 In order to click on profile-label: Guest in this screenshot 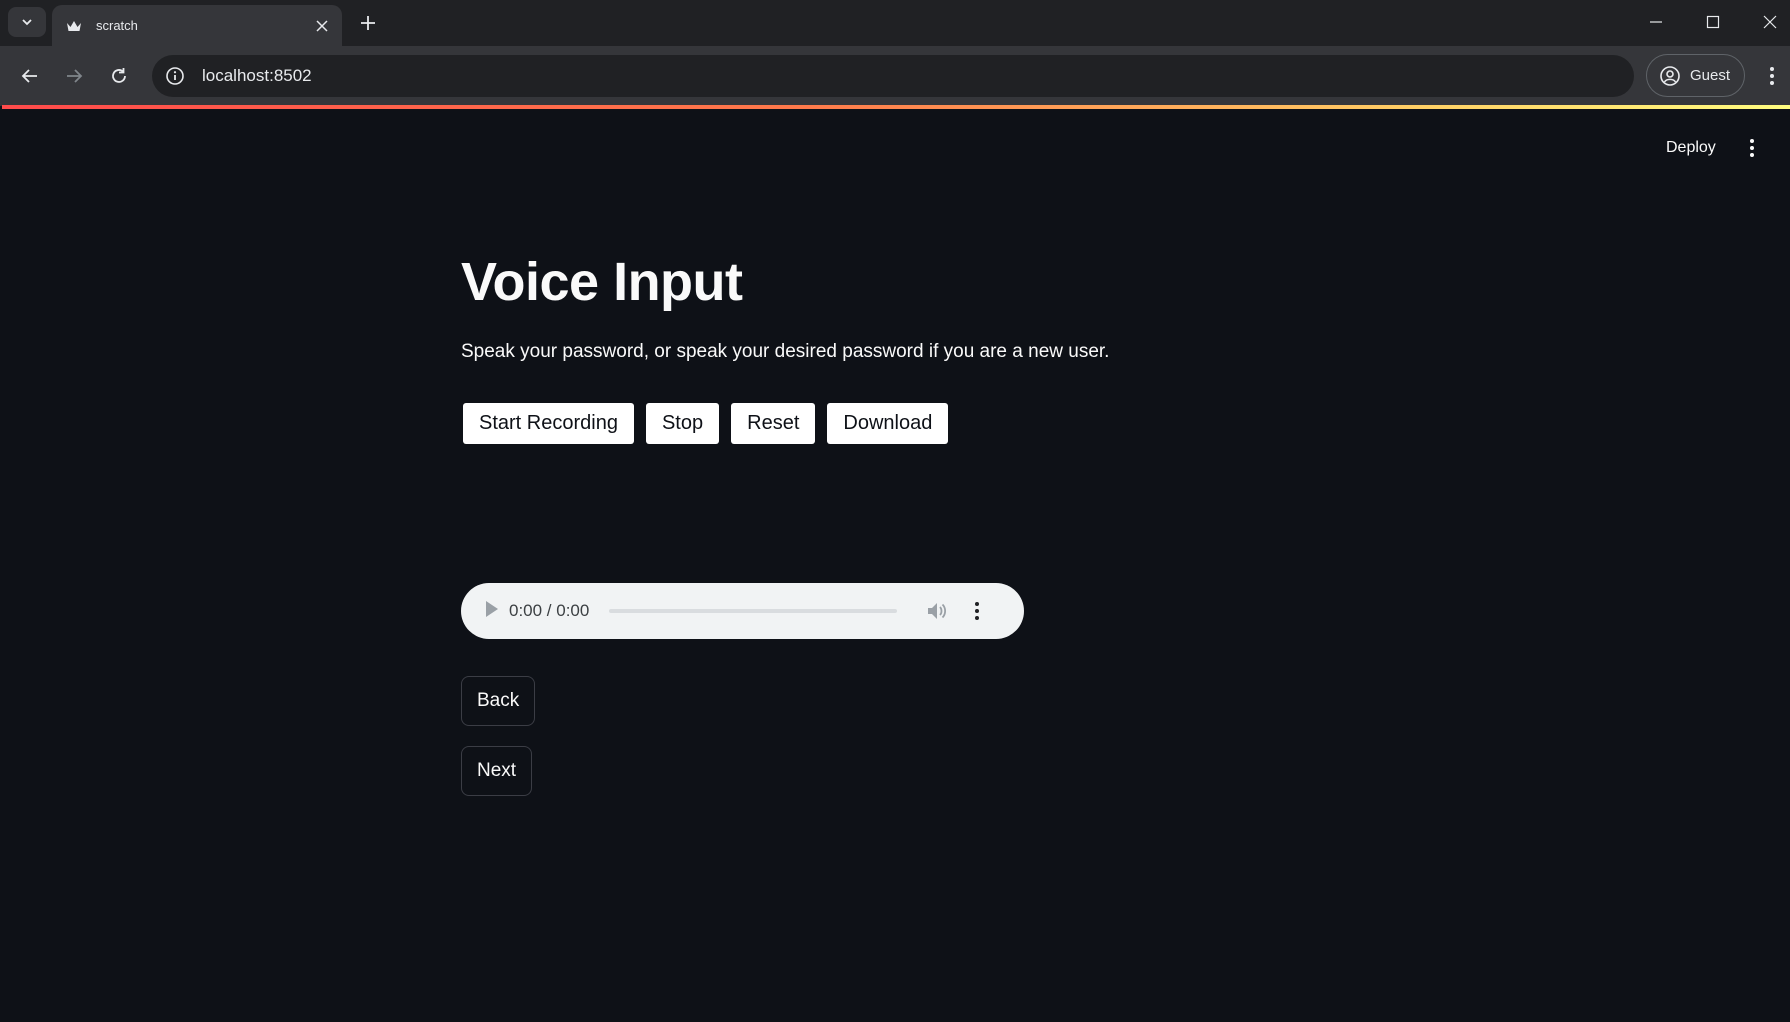, I will do `click(1710, 75)`.